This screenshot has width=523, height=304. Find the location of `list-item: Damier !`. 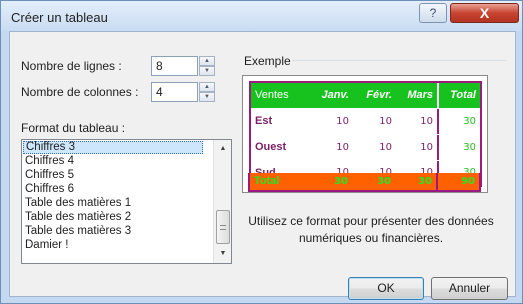

list-item: Damier ! is located at coordinates (113, 245).